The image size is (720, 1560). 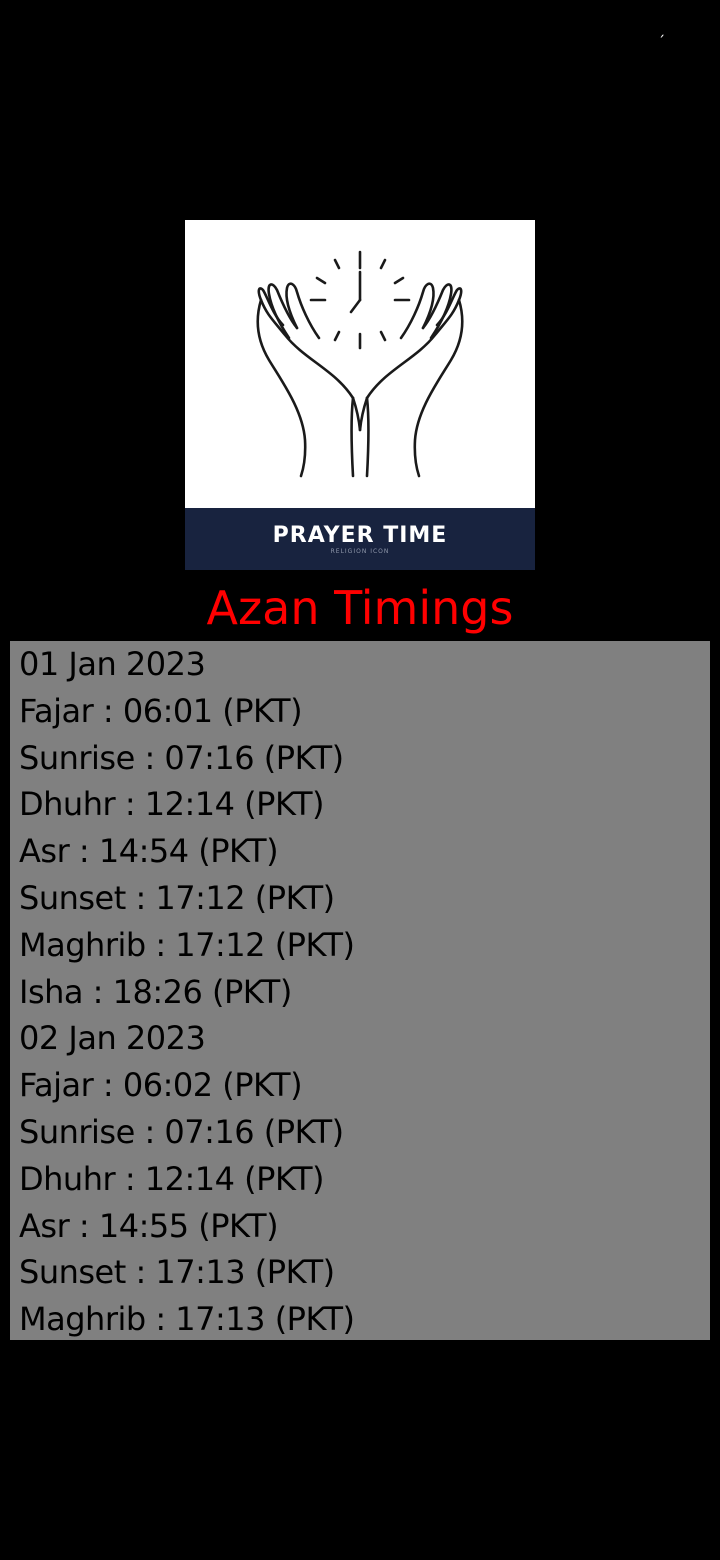 I want to click on date-heading: 01 Jan 2023, so click(x=112, y=664).